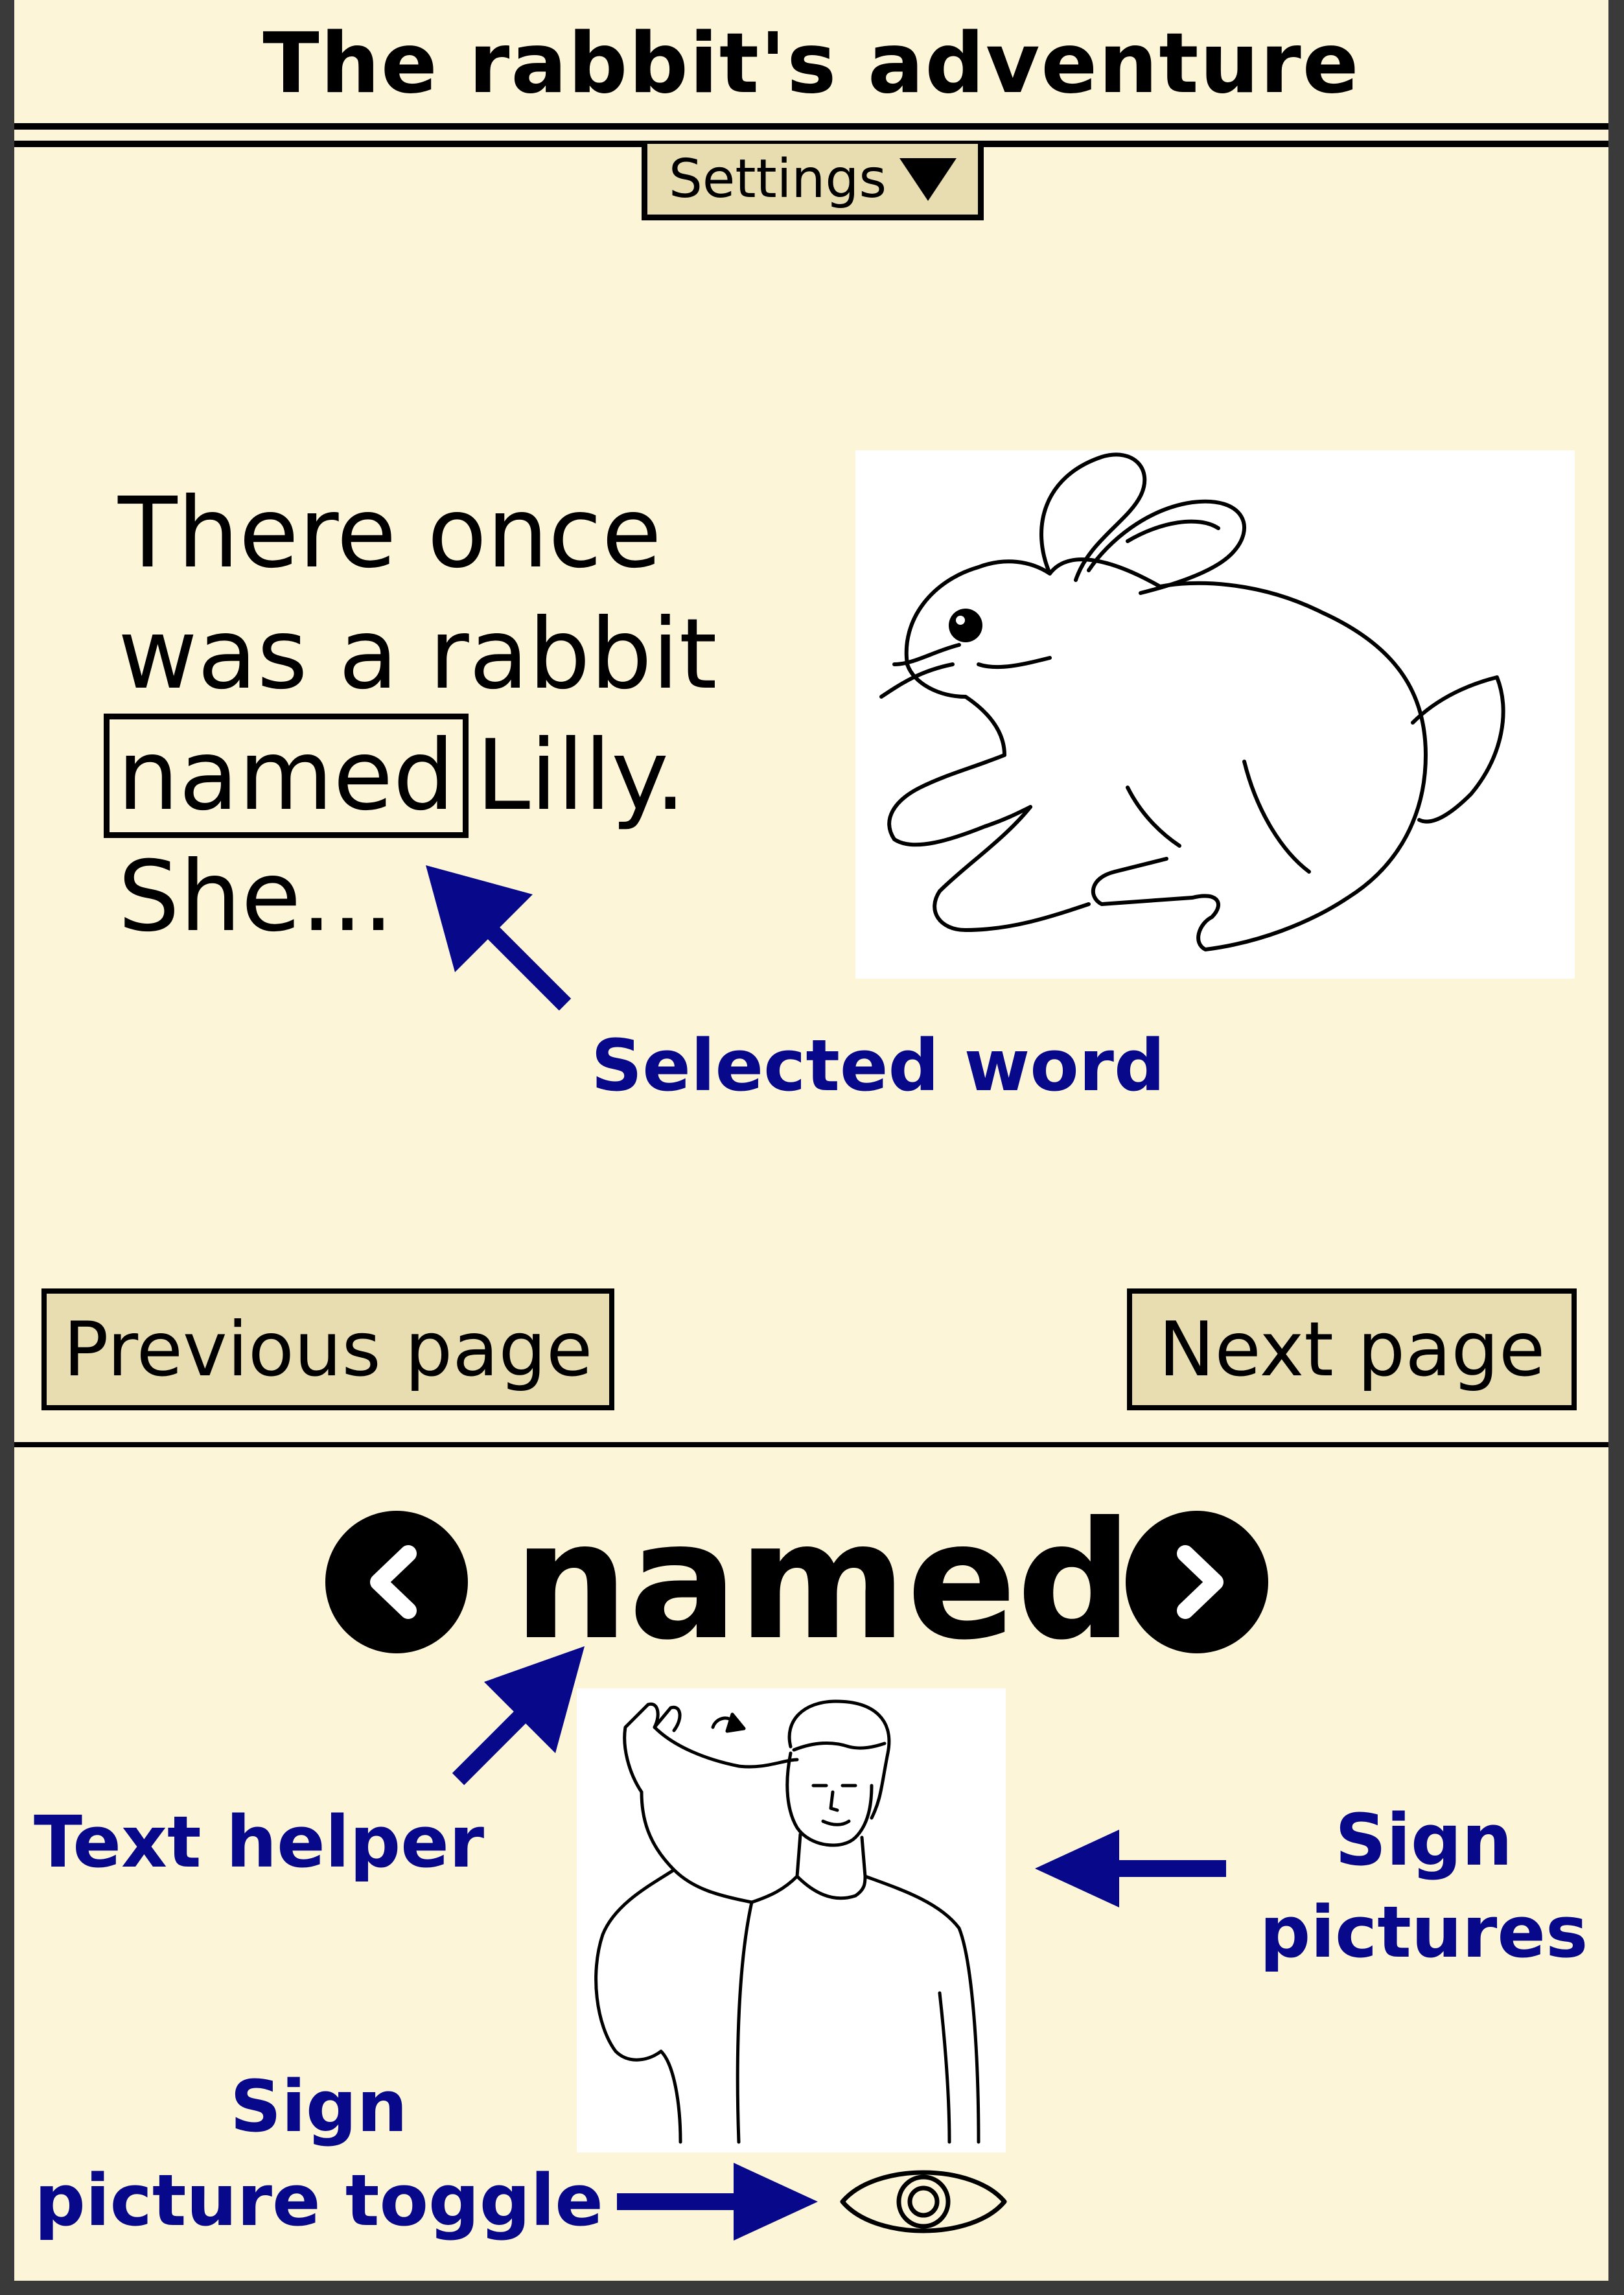 Image resolution: width=1624 pixels, height=2295 pixels. I want to click on toggle-label-line: Sign, so click(319, 2106).